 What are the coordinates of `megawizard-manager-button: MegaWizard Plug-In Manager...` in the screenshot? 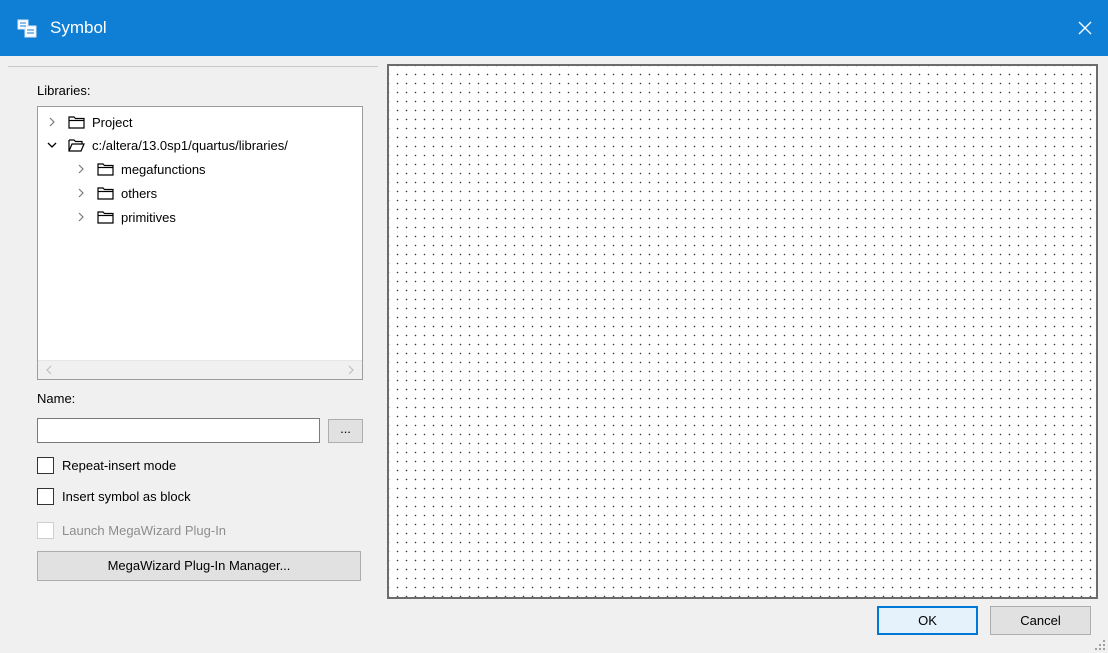 It's located at (199, 566).